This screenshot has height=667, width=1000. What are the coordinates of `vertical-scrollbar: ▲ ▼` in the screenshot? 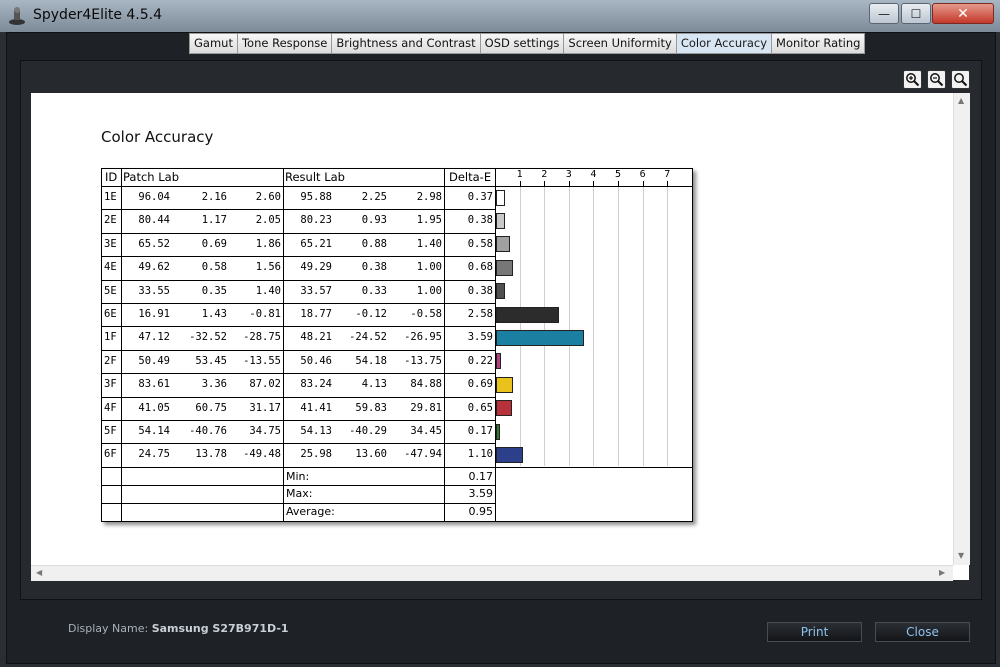 It's located at (961, 329).